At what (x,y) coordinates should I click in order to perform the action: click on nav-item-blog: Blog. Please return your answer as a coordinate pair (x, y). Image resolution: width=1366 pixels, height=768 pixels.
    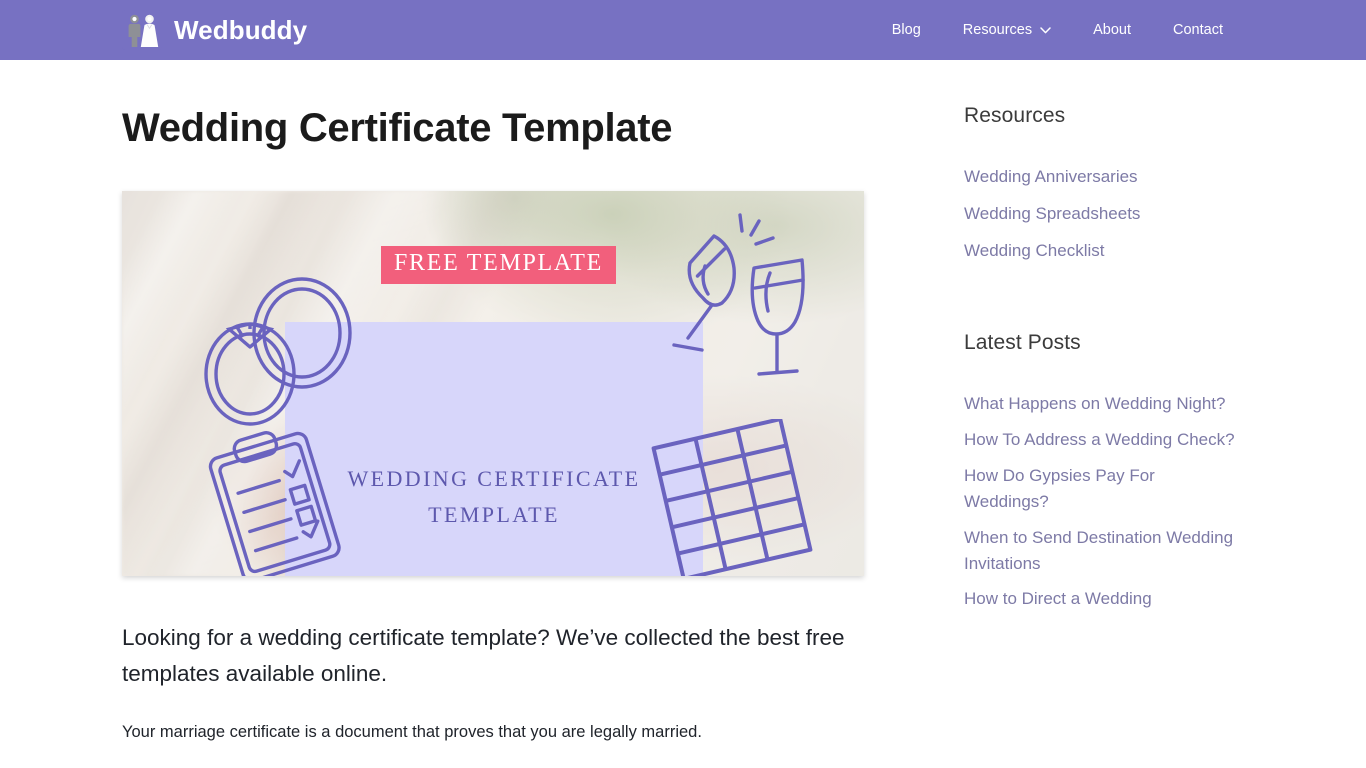
    Looking at the image, I should click on (906, 30).